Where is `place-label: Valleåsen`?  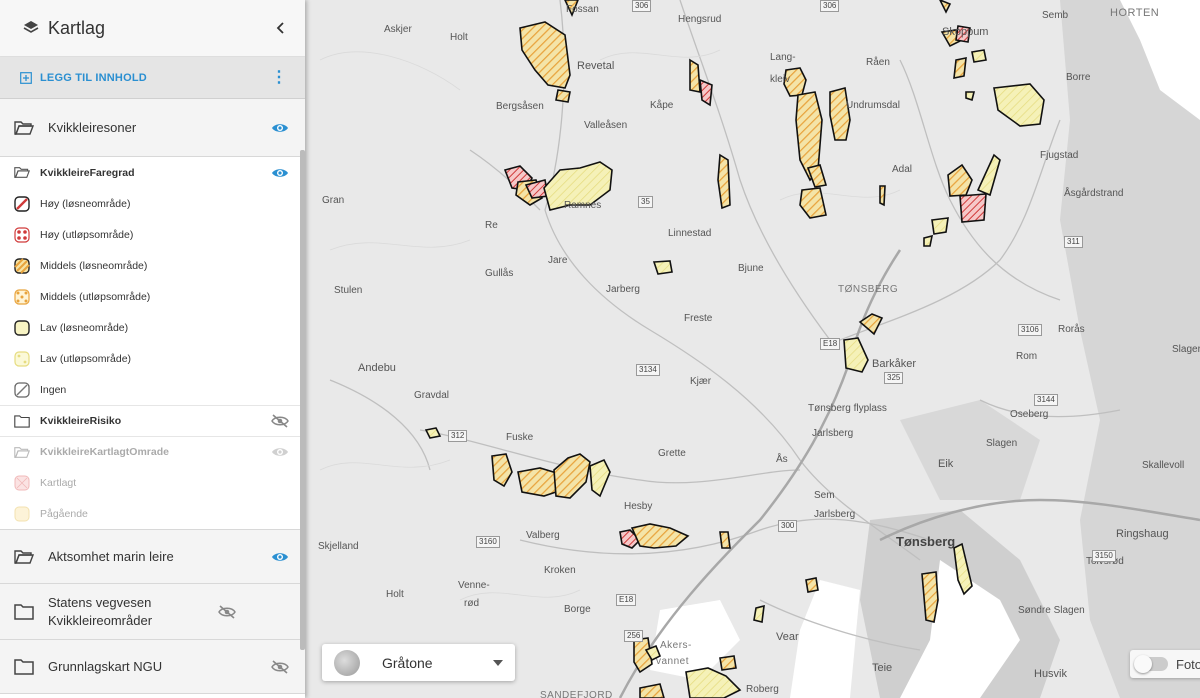 place-label: Valleåsen is located at coordinates (606, 125).